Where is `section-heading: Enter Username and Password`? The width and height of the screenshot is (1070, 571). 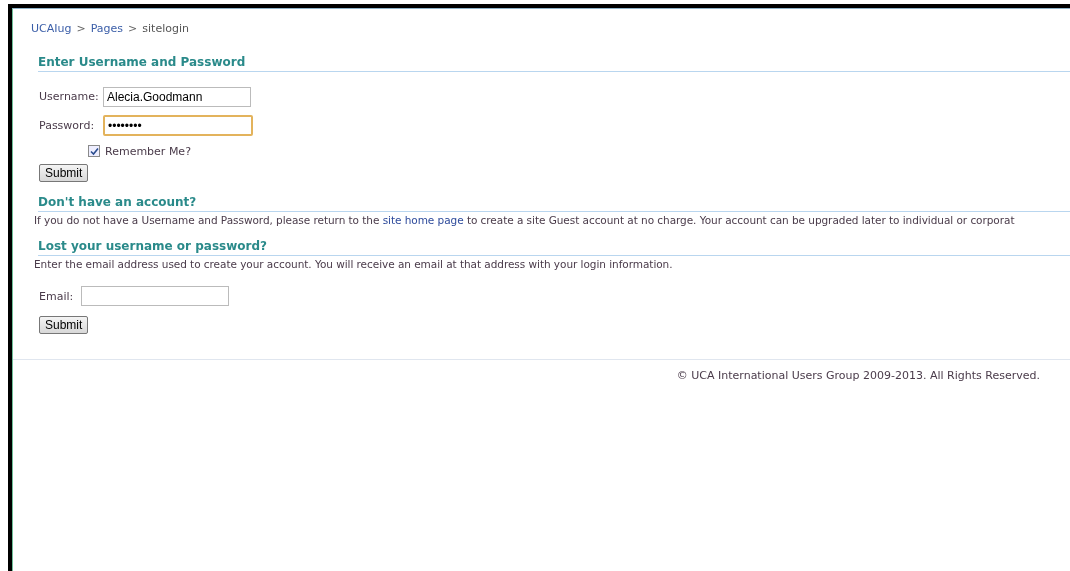
section-heading: Enter Username and Password is located at coordinates (554, 63).